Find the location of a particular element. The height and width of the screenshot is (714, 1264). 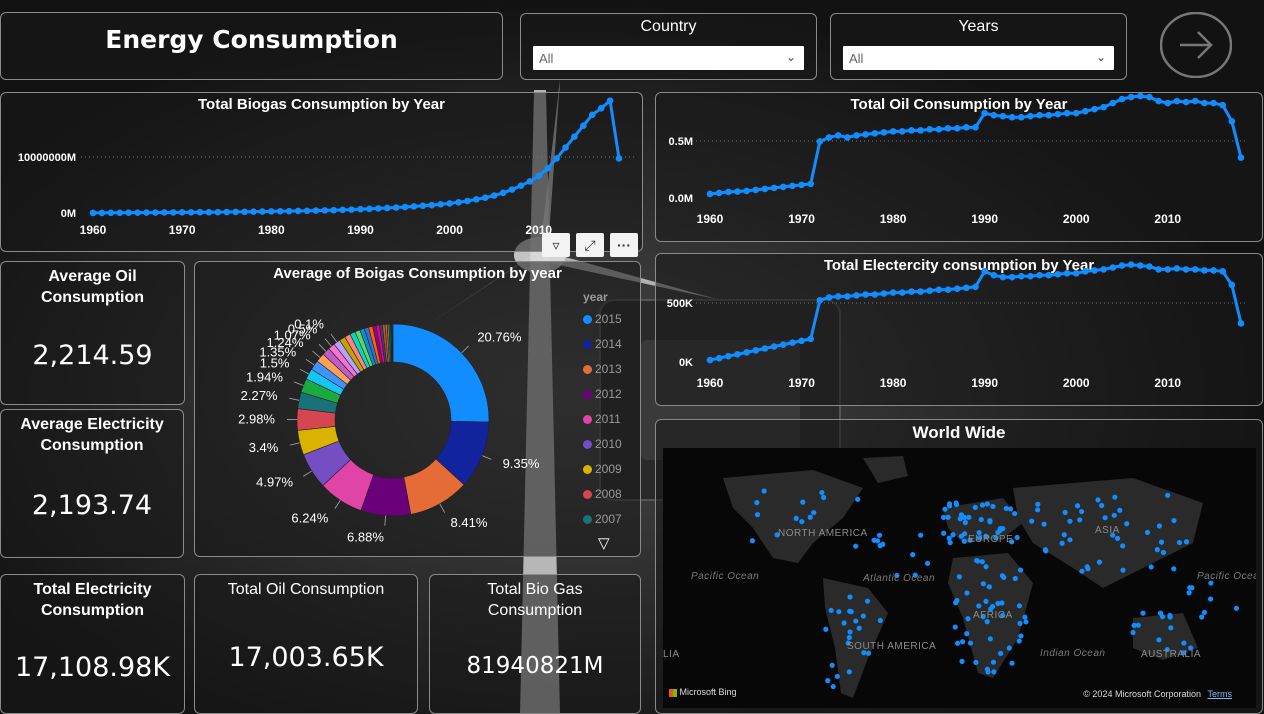

country-slicer-label: Country is located at coordinates (668, 26).